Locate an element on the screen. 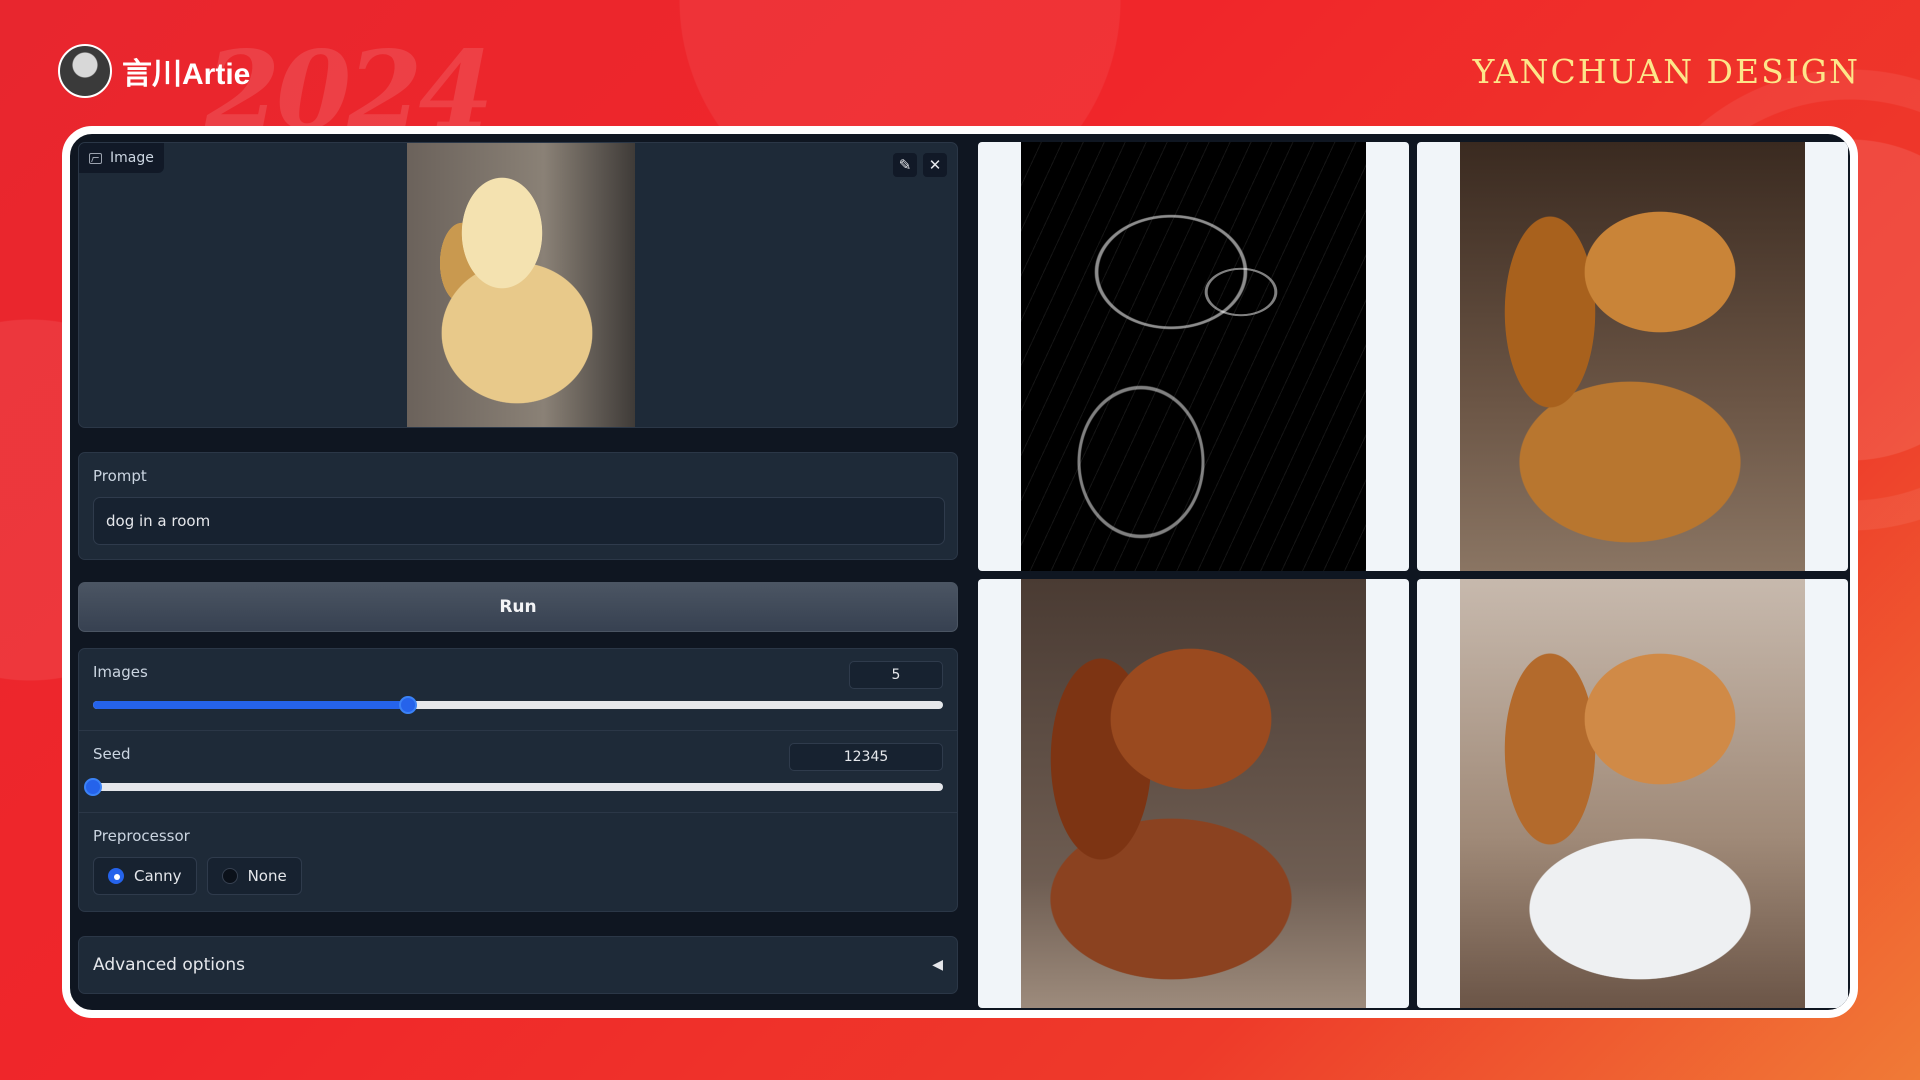 This screenshot has height=1080, width=1920. prompt-section: Prompt dog in a room is located at coordinates (518, 506).